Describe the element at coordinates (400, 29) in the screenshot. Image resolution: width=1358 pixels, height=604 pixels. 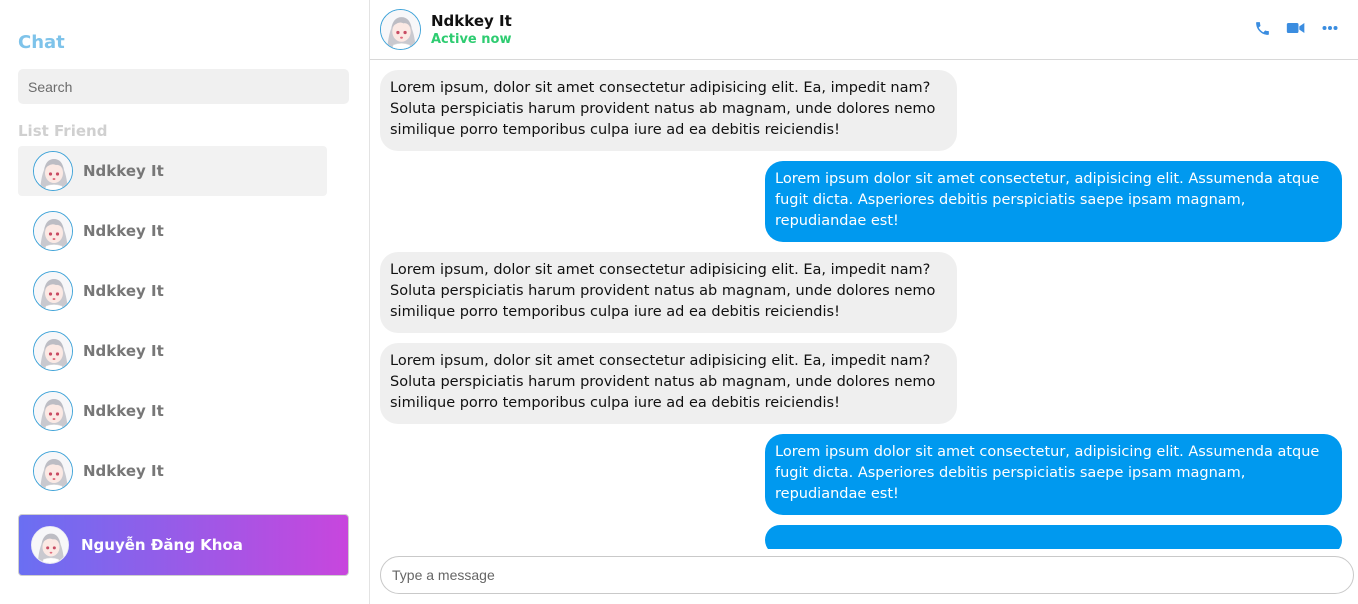
I see `contact-avatar` at that location.